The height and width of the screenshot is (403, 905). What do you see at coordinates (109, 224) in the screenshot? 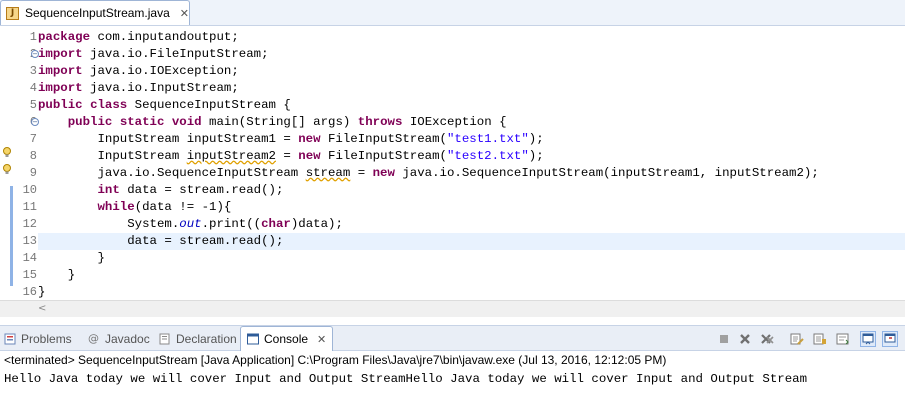
I see `code-text: System.` at bounding box center [109, 224].